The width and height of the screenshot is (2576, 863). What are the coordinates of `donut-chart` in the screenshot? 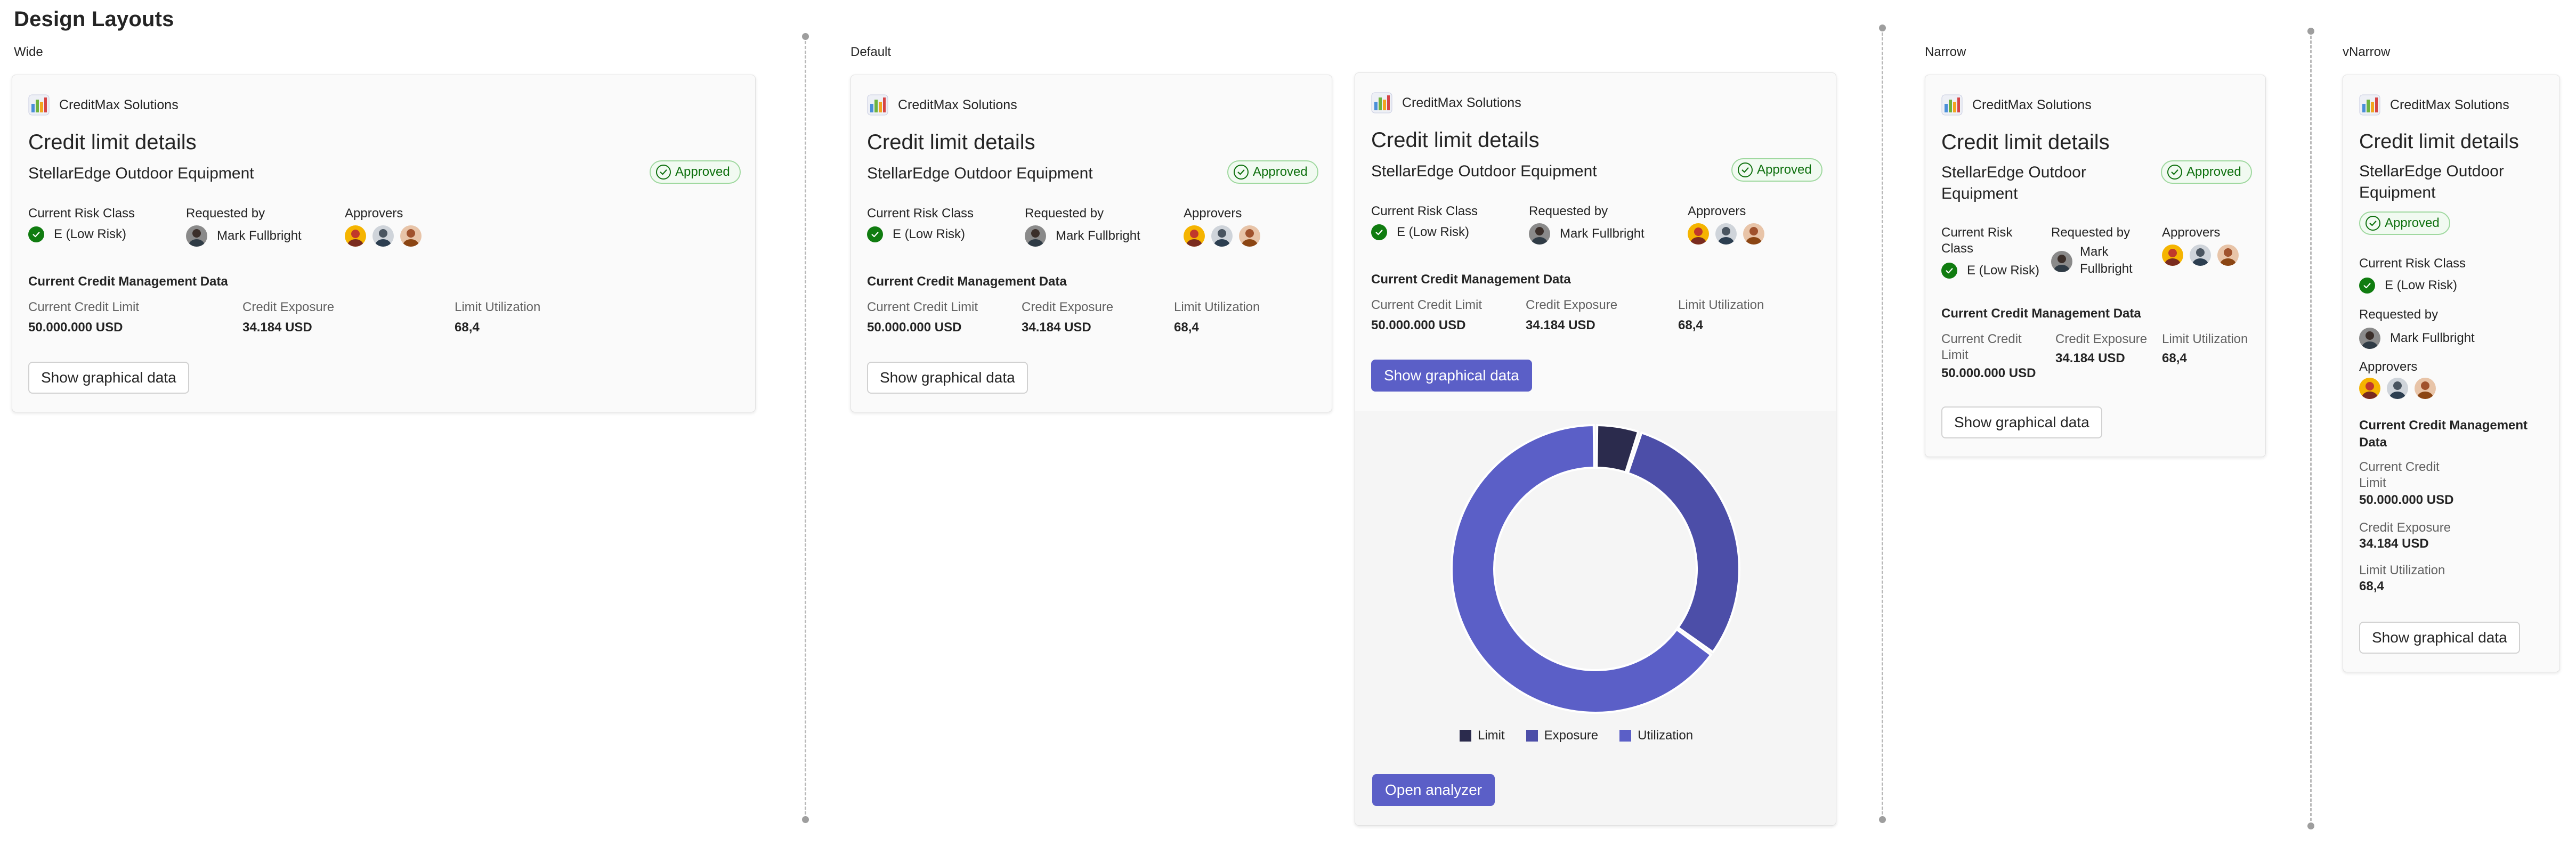 It's located at (1595, 569).